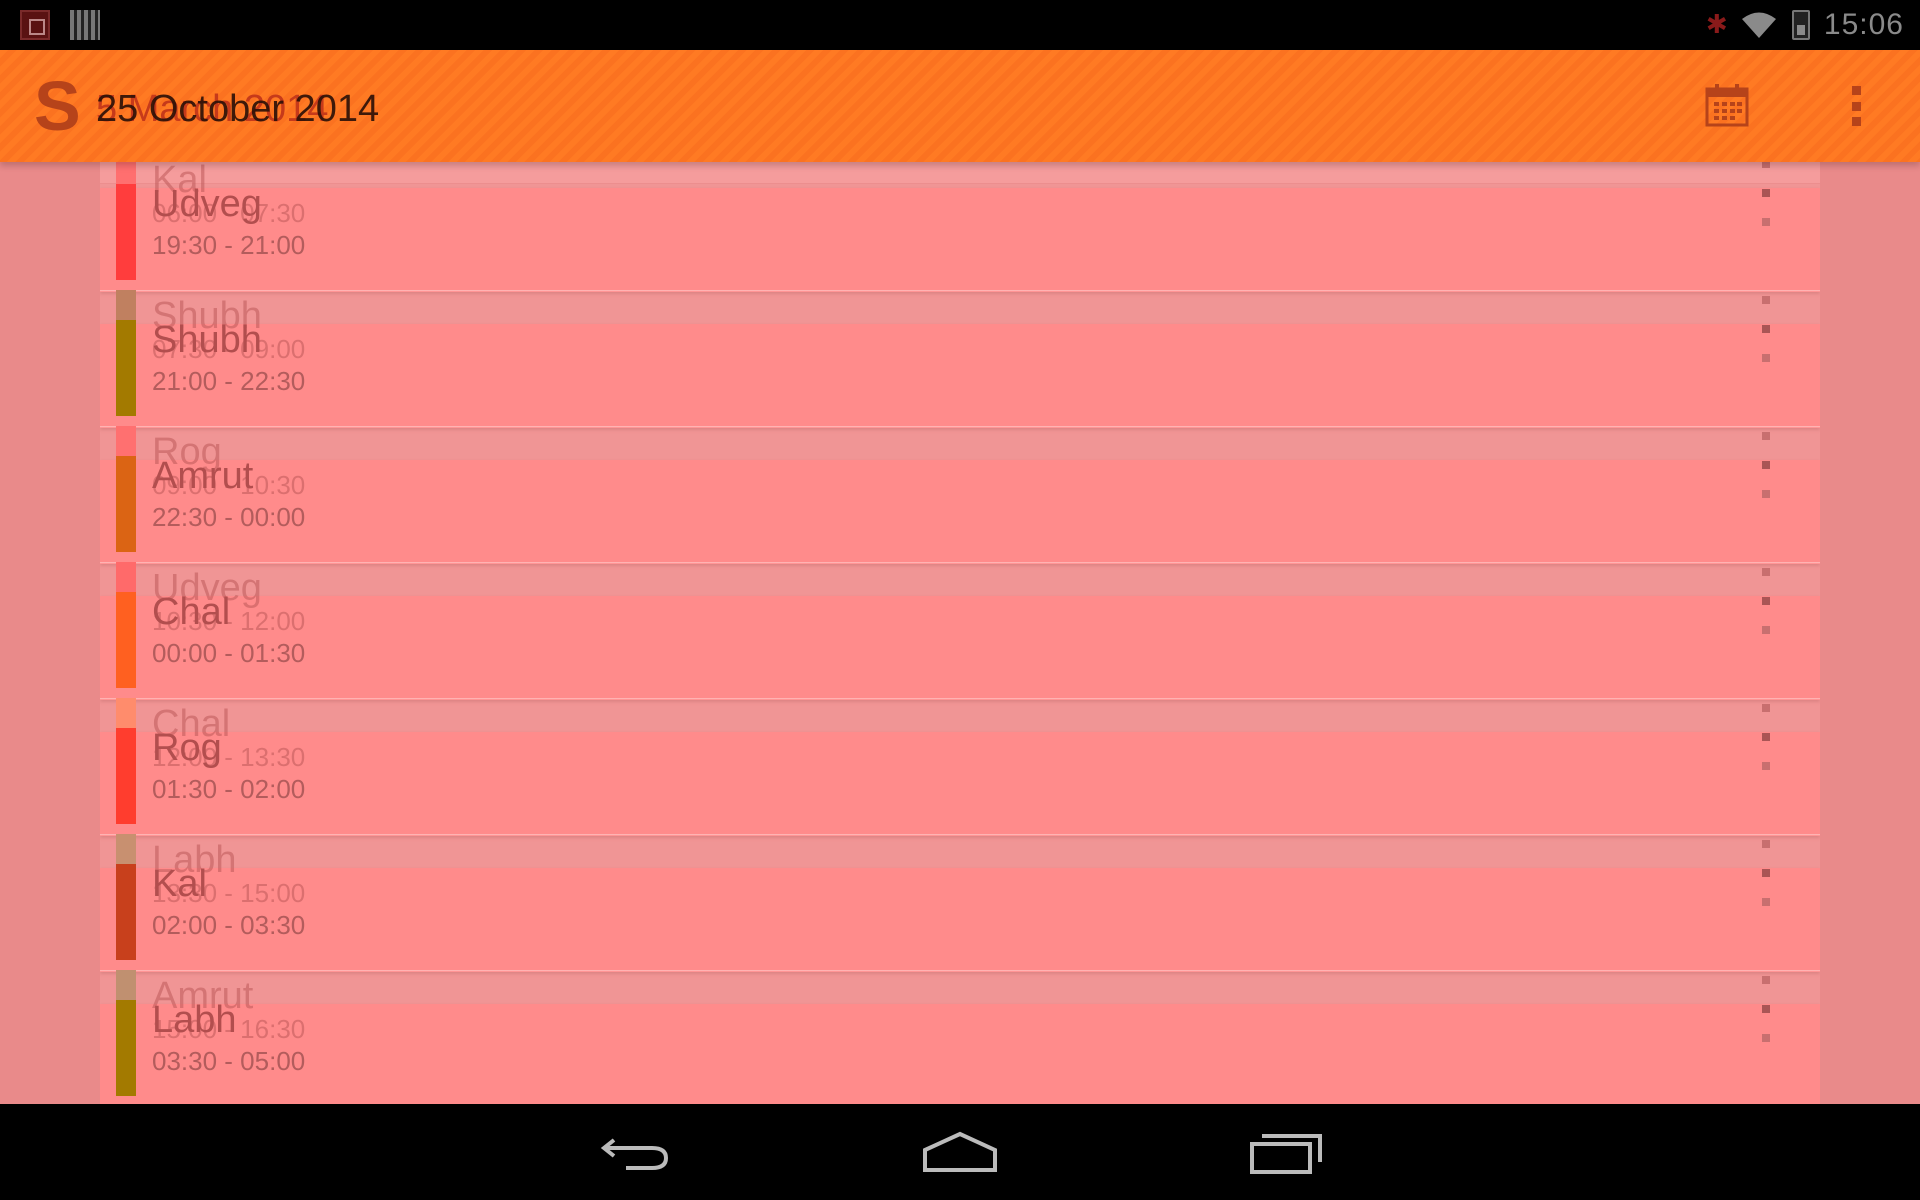 The image size is (1920, 1200). Describe the element at coordinates (187, 748) in the screenshot. I see `slot-name: Rog` at that location.